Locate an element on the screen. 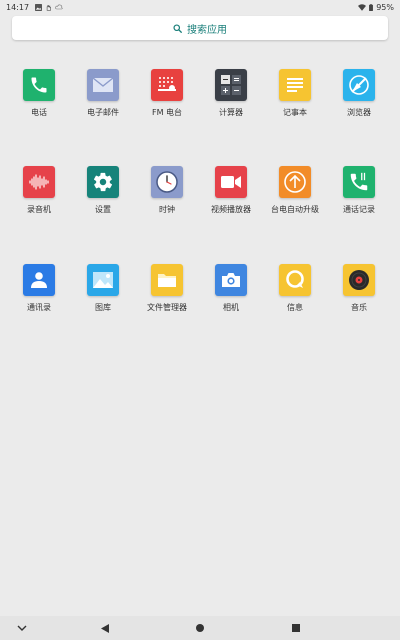 This screenshot has height=640, width=400. calculator-icon is located at coordinates (231, 85).